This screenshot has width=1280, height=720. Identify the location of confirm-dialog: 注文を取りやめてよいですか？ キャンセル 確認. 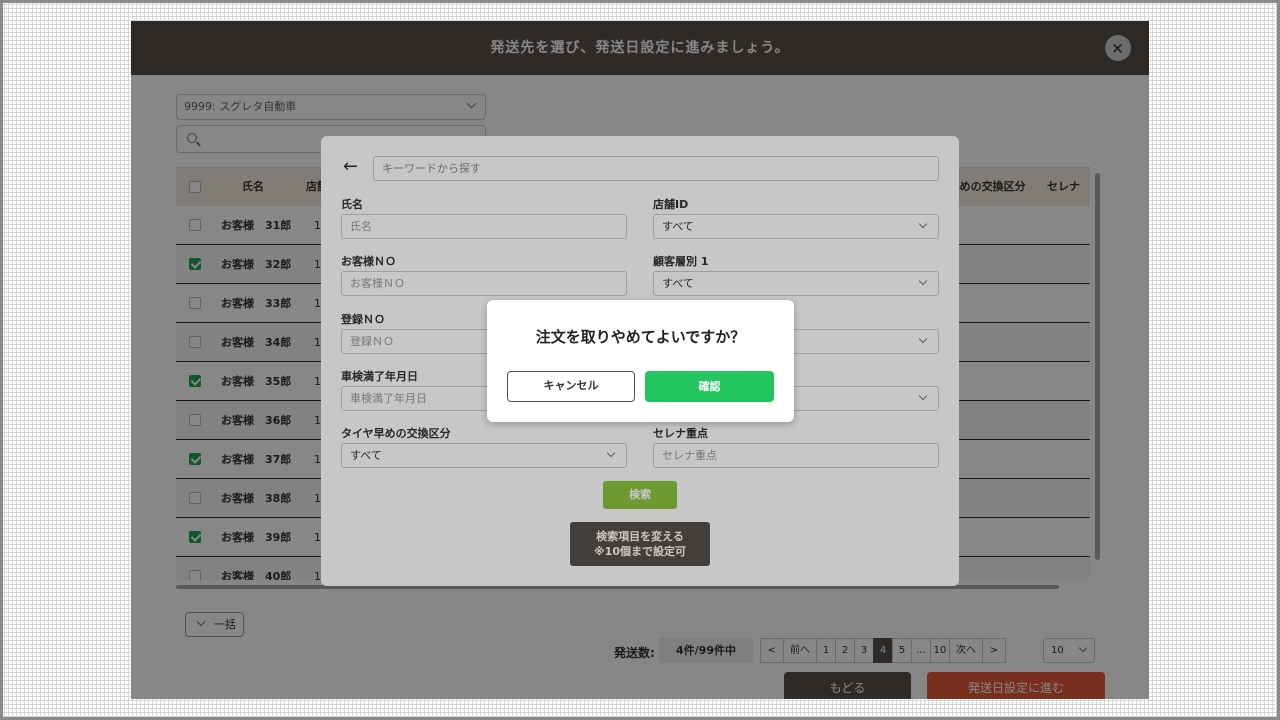
(640, 361).